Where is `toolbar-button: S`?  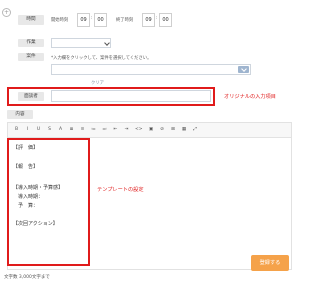 toolbar-button: S is located at coordinates (49, 129).